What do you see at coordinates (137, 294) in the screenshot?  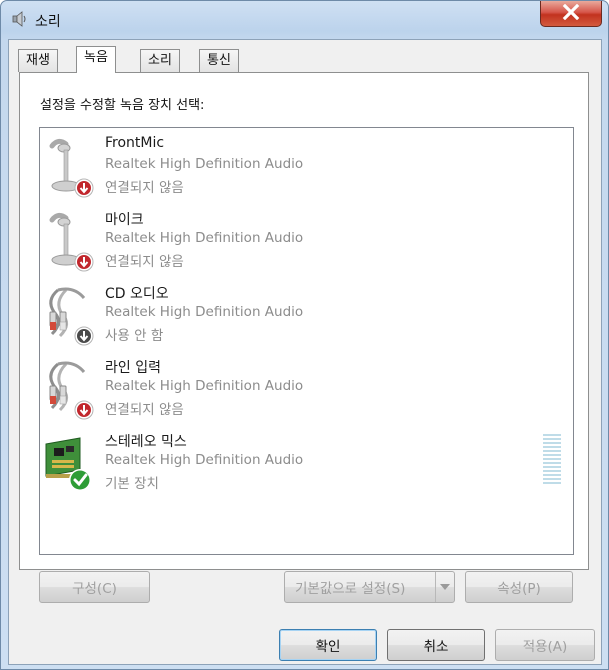 I see `device-name: CD 오디오` at bounding box center [137, 294].